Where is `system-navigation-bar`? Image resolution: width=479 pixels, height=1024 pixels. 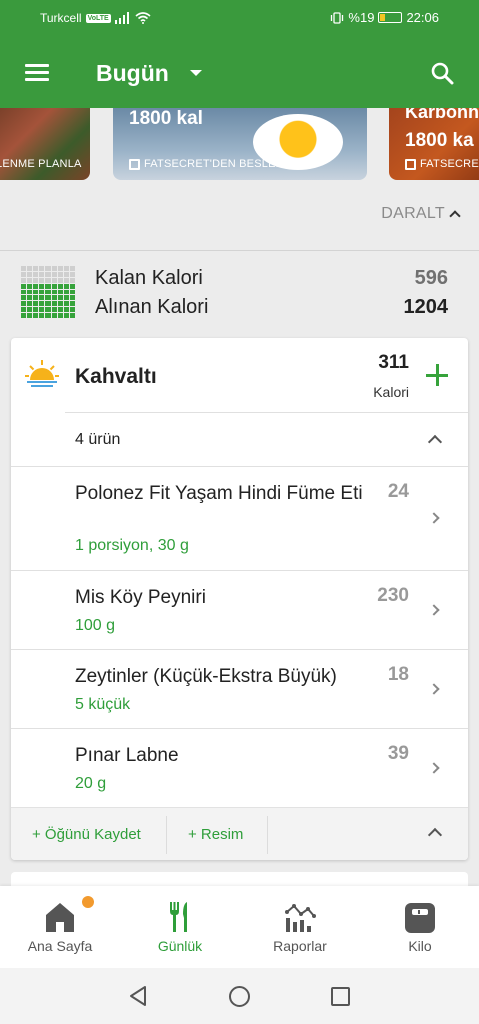
system-navigation-bar is located at coordinates (239, 996).